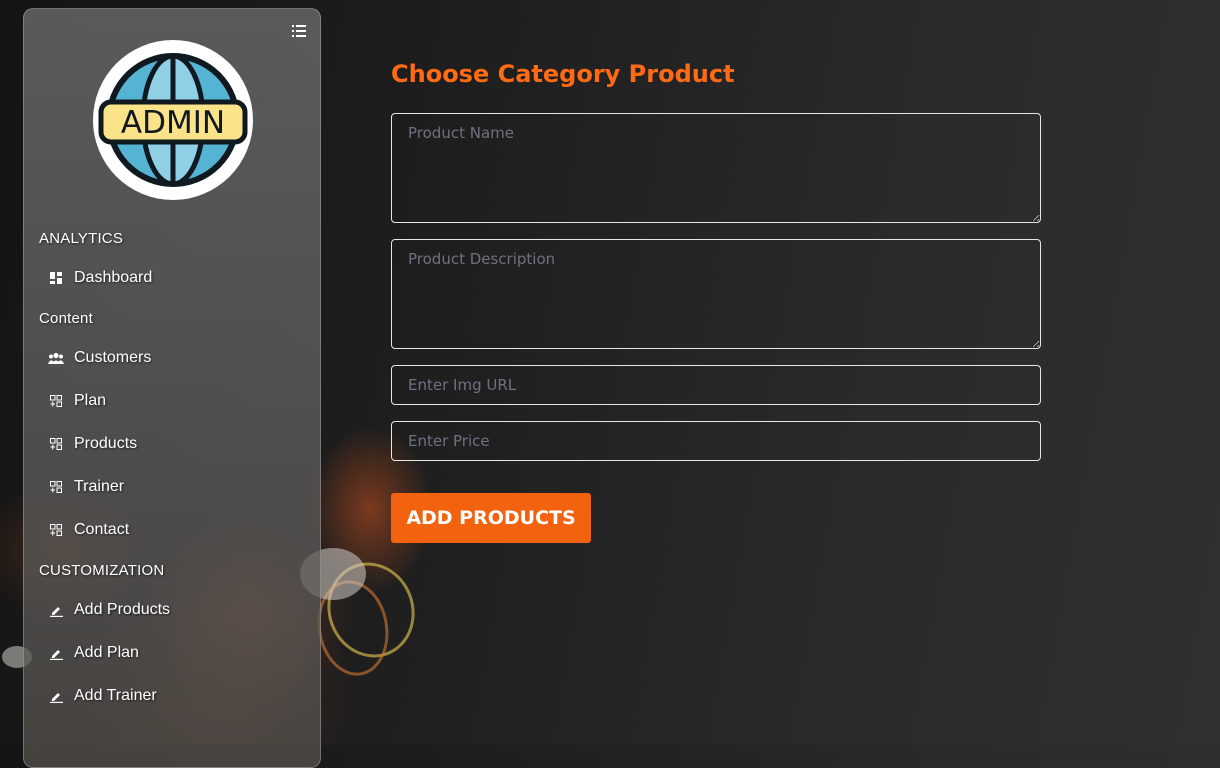 The image size is (1220, 768). Describe the element at coordinates (115, 695) in the screenshot. I see `sidebar-item-label: Add Trainer` at that location.